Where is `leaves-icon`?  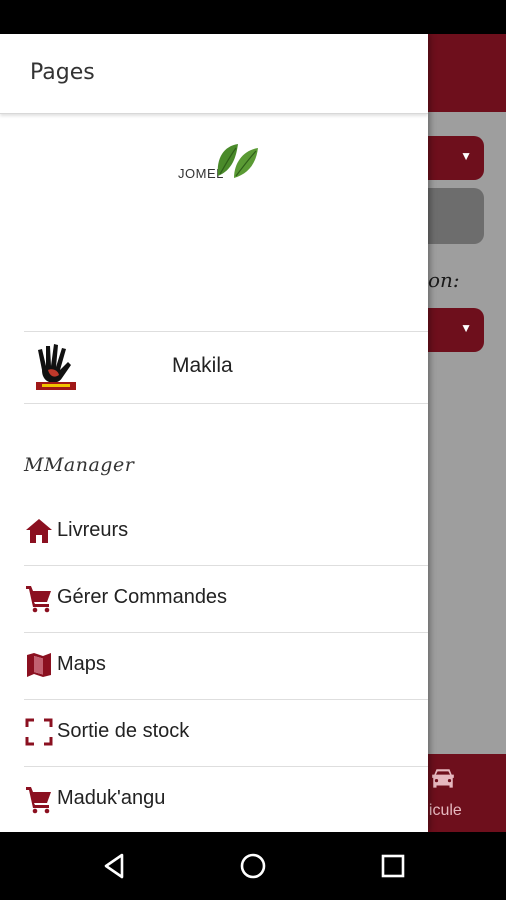 leaves-icon is located at coordinates (237, 161).